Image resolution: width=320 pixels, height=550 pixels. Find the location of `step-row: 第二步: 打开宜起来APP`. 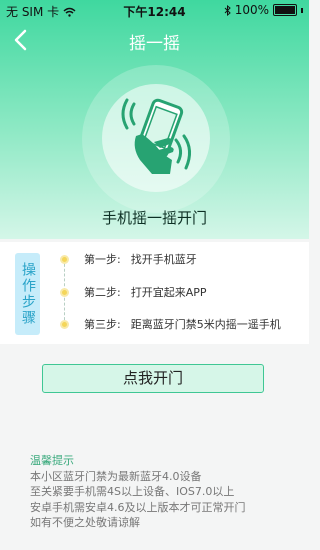

step-row: 第二步: 打开宜起来APP is located at coordinates (133, 292).